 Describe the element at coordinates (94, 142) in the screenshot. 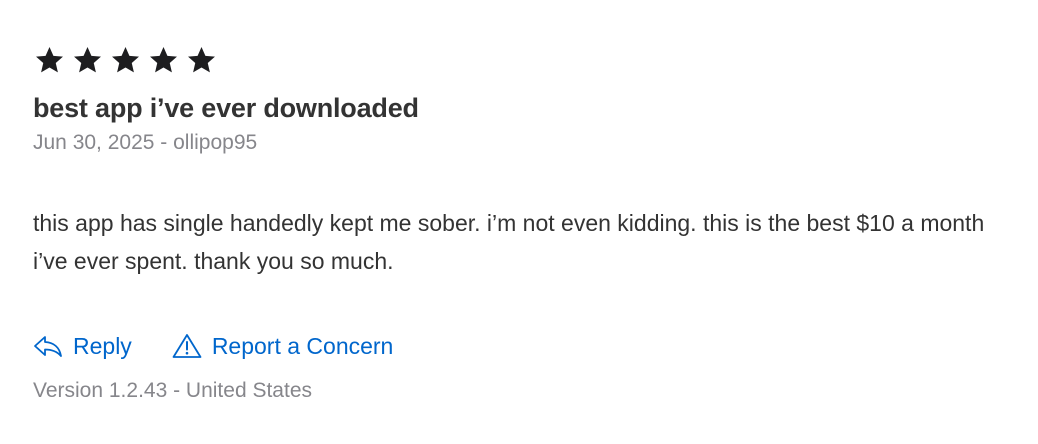

I see `review-date: Jun 30, 2025` at that location.